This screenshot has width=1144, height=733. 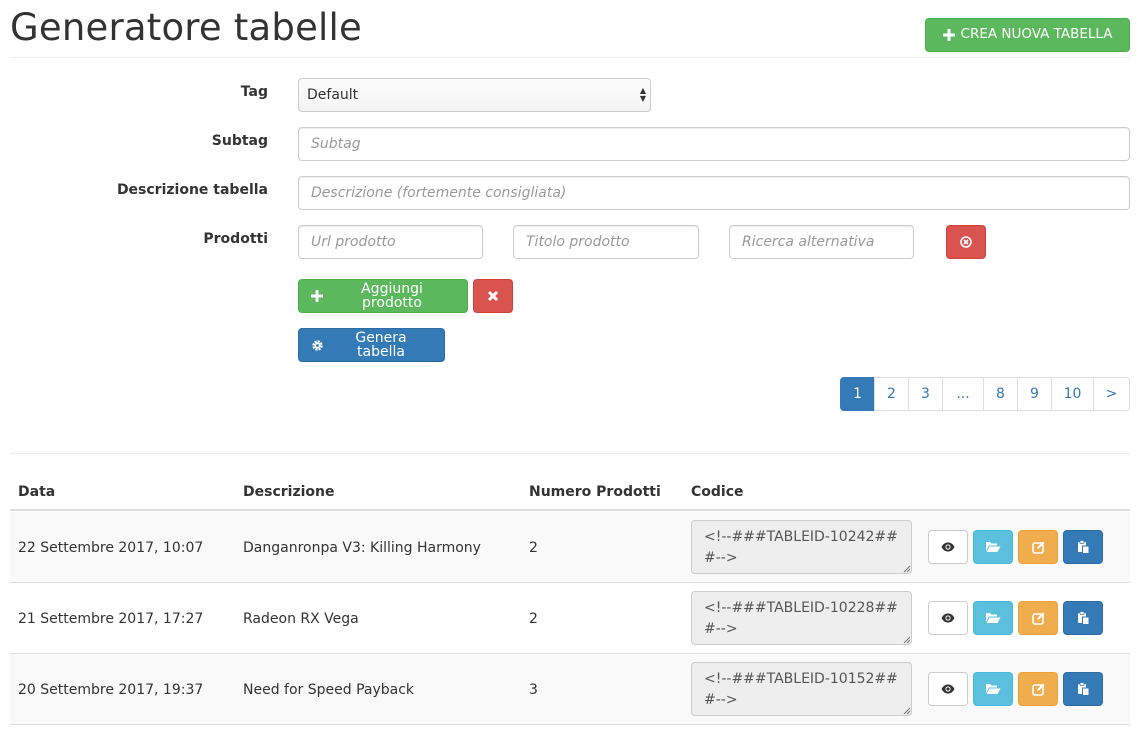 What do you see at coordinates (317, 345) in the screenshot?
I see `gear-icon` at bounding box center [317, 345].